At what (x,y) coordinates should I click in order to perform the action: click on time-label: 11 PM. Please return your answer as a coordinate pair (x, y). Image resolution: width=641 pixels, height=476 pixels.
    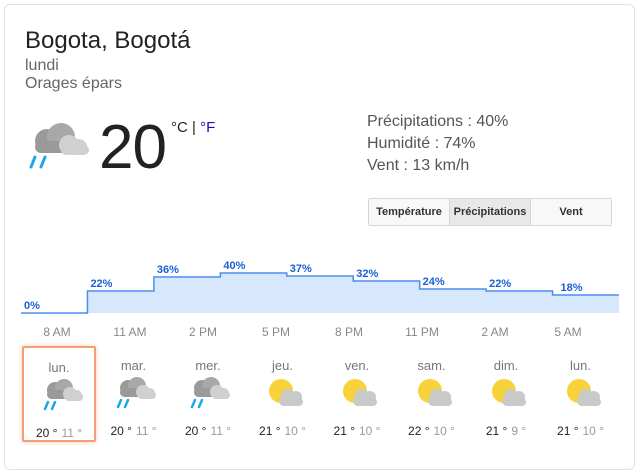
    Looking at the image, I should click on (422, 332).